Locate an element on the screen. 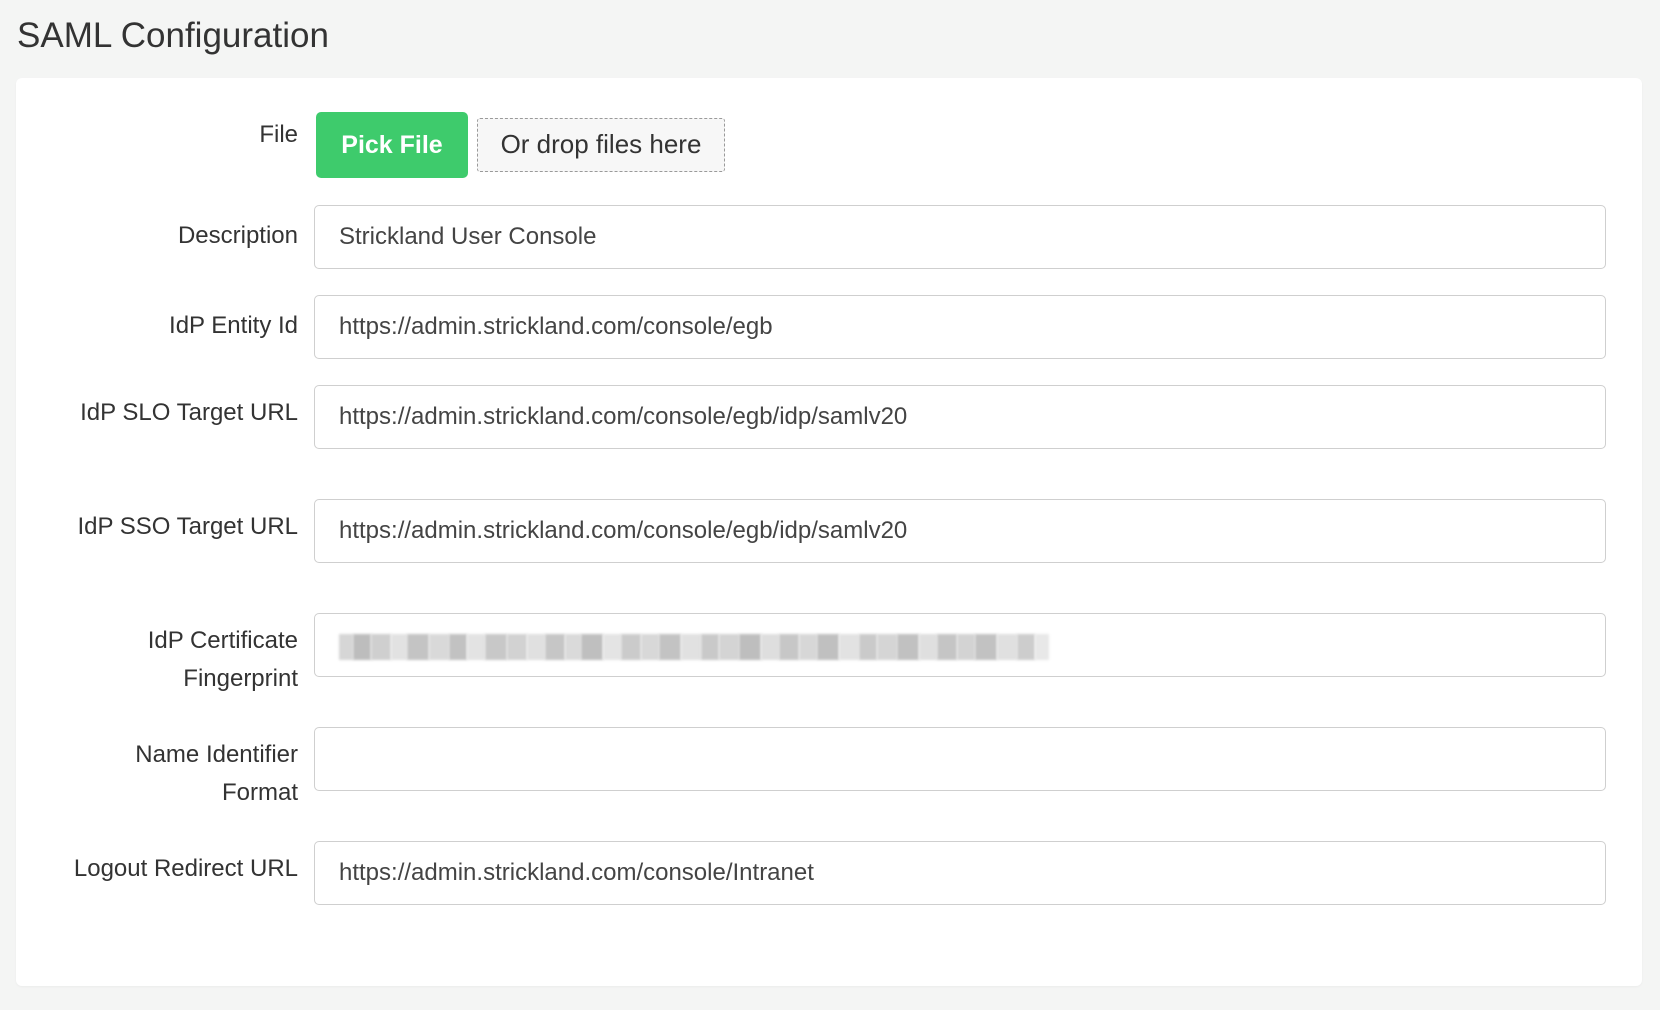 The image size is (1660, 1010). description-row: Description is located at coordinates (829, 240).